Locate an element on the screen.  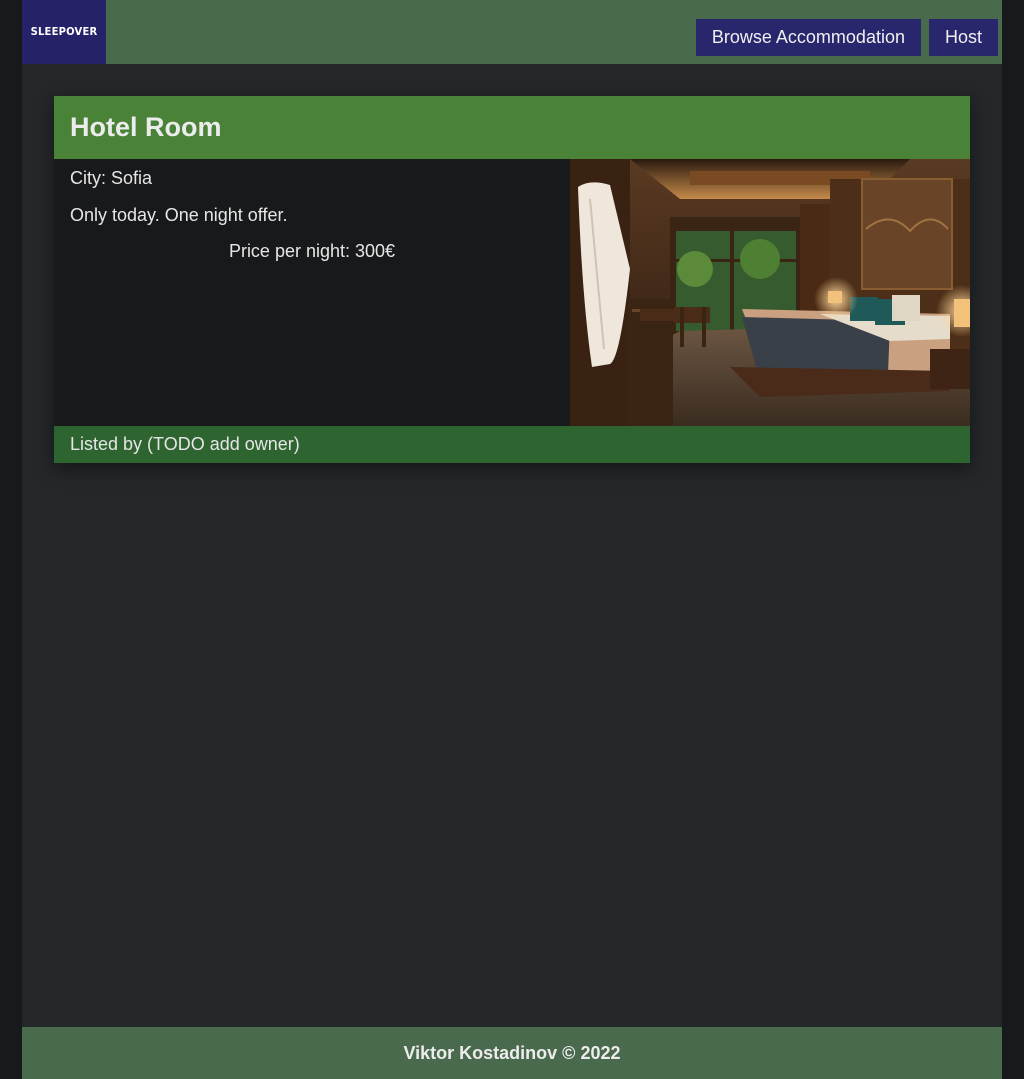
host-button: Host is located at coordinates (963, 37).